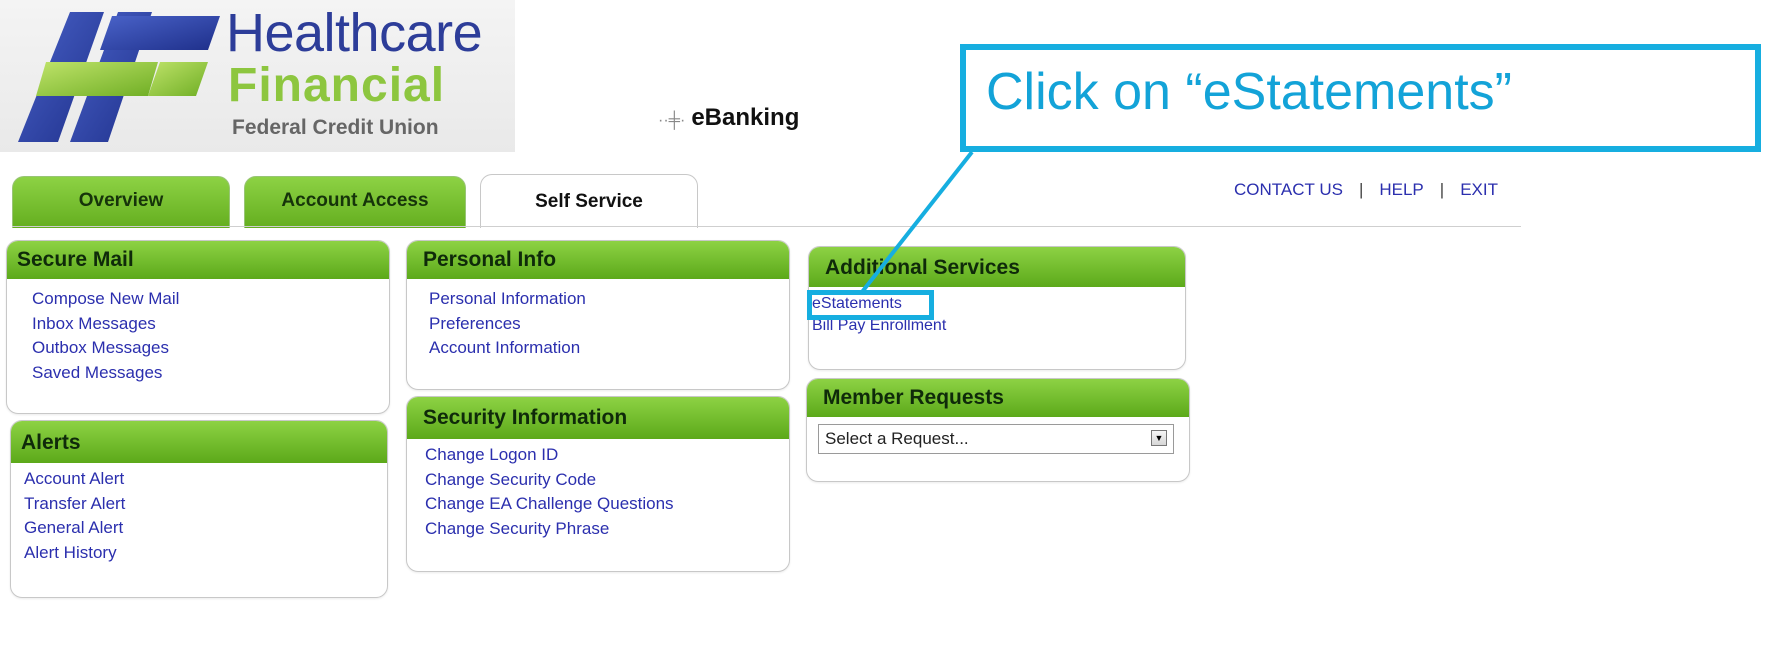 Image resolution: width=1771 pixels, height=665 pixels. What do you see at coordinates (210, 324) in the screenshot?
I see `inbox-messages-link: Inbox Messages` at bounding box center [210, 324].